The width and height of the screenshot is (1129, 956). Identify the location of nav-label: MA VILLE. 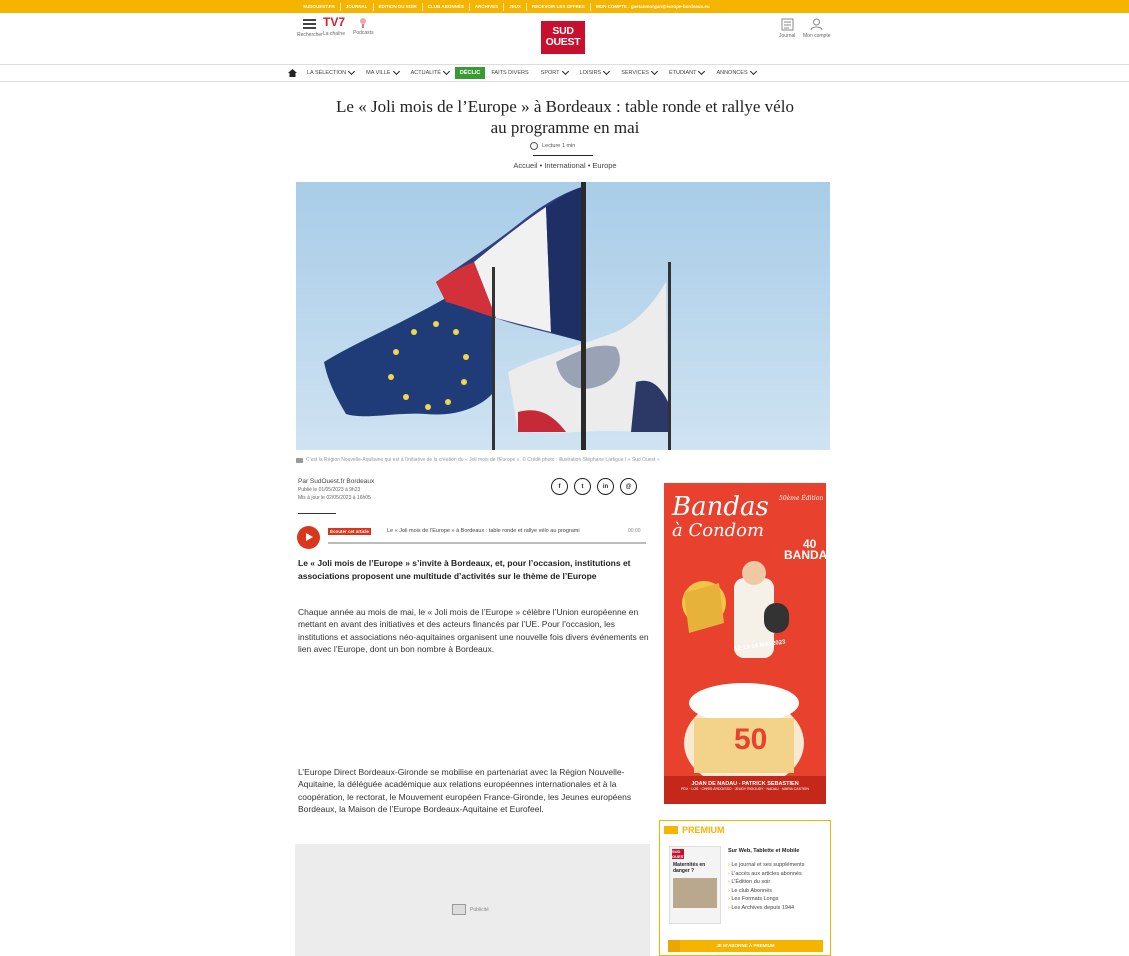
(378, 73).